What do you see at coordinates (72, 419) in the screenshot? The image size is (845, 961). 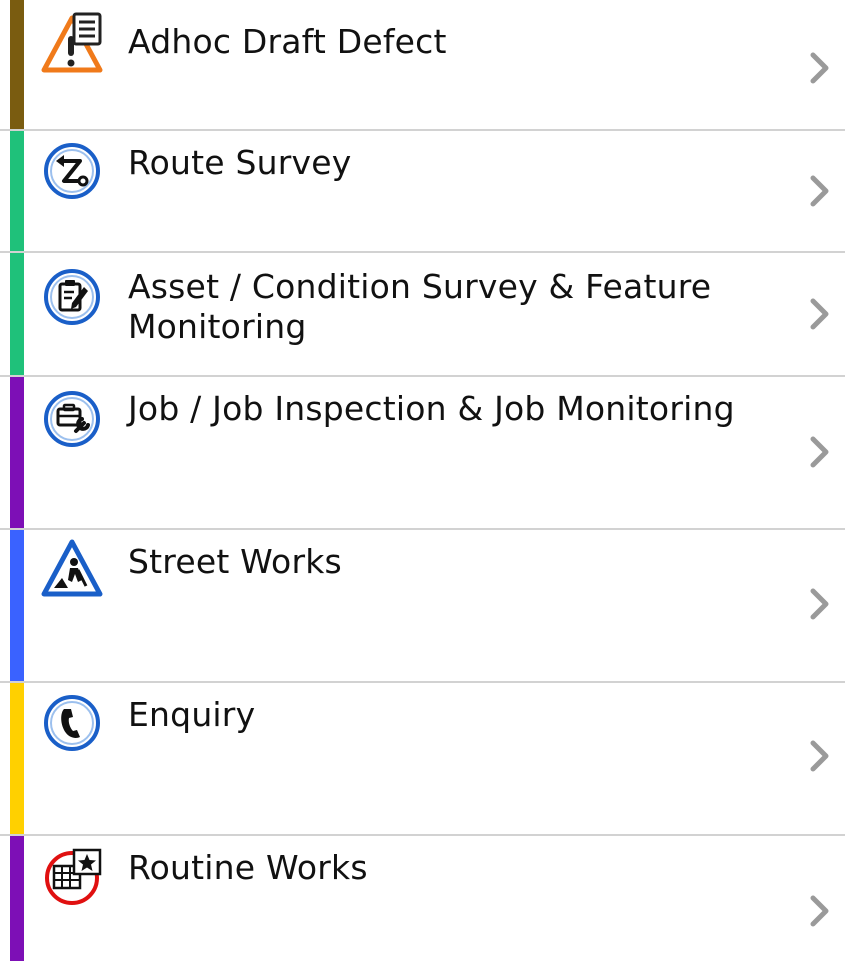 I see `job-tools-icon` at bounding box center [72, 419].